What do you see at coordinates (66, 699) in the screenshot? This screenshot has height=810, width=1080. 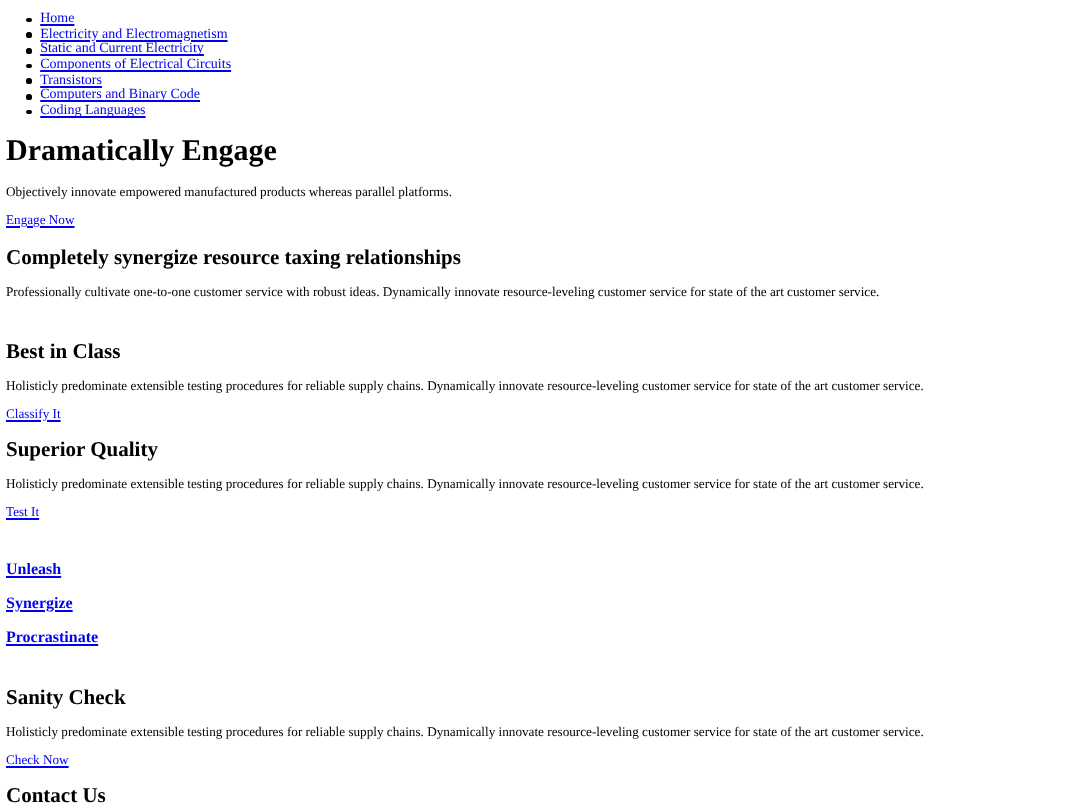 I see `section-heading: Sanity Check` at bounding box center [66, 699].